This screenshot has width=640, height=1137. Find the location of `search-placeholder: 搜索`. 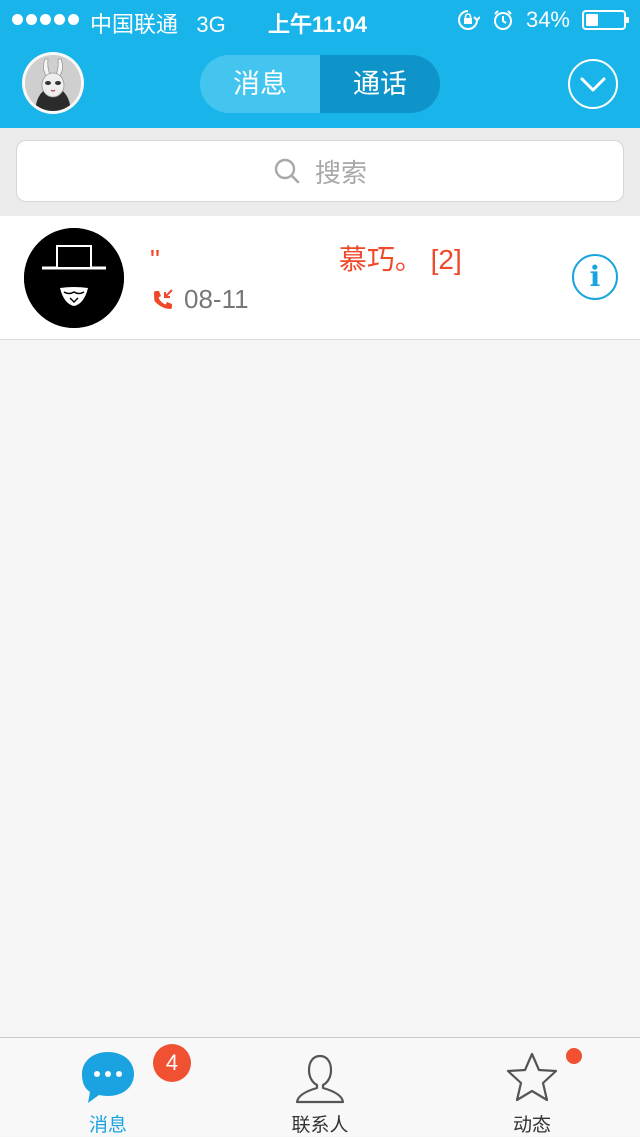

search-placeholder: 搜索 is located at coordinates (340, 172).